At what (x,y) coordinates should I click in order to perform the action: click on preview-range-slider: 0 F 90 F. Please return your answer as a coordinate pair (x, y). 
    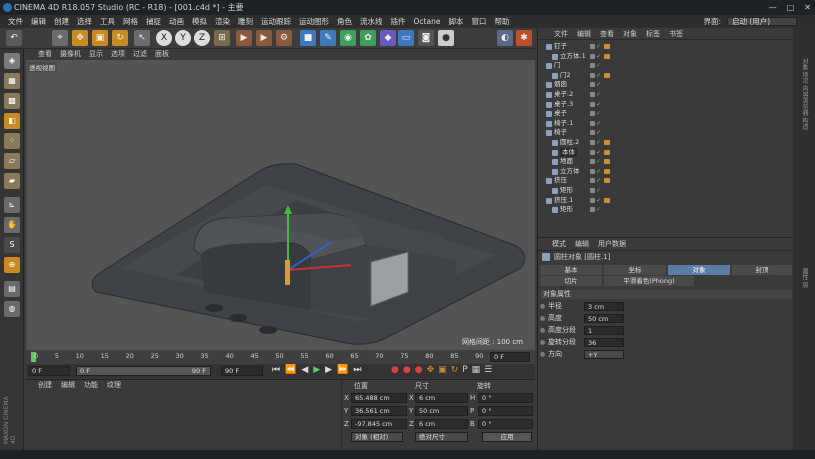
    Looking at the image, I should click on (143, 371).